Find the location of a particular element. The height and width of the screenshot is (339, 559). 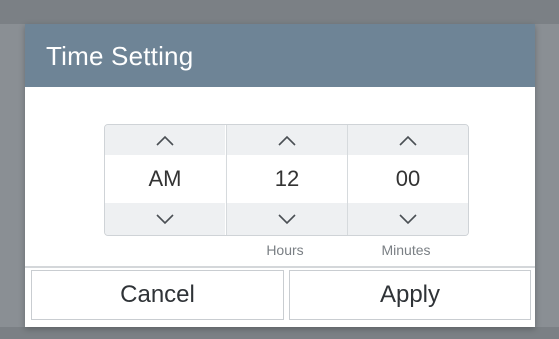

ampm-down-button is located at coordinates (165, 219).